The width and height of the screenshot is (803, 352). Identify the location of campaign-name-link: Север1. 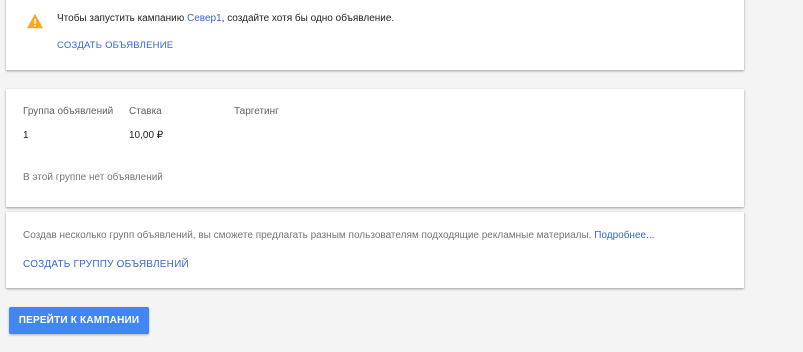
(204, 18).